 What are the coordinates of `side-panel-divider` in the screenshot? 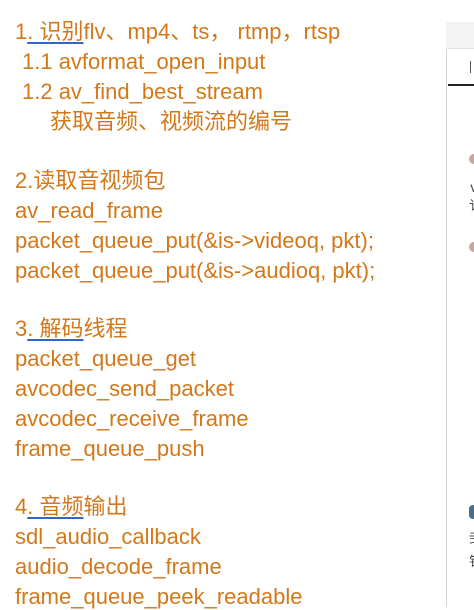 It's located at (461, 85).